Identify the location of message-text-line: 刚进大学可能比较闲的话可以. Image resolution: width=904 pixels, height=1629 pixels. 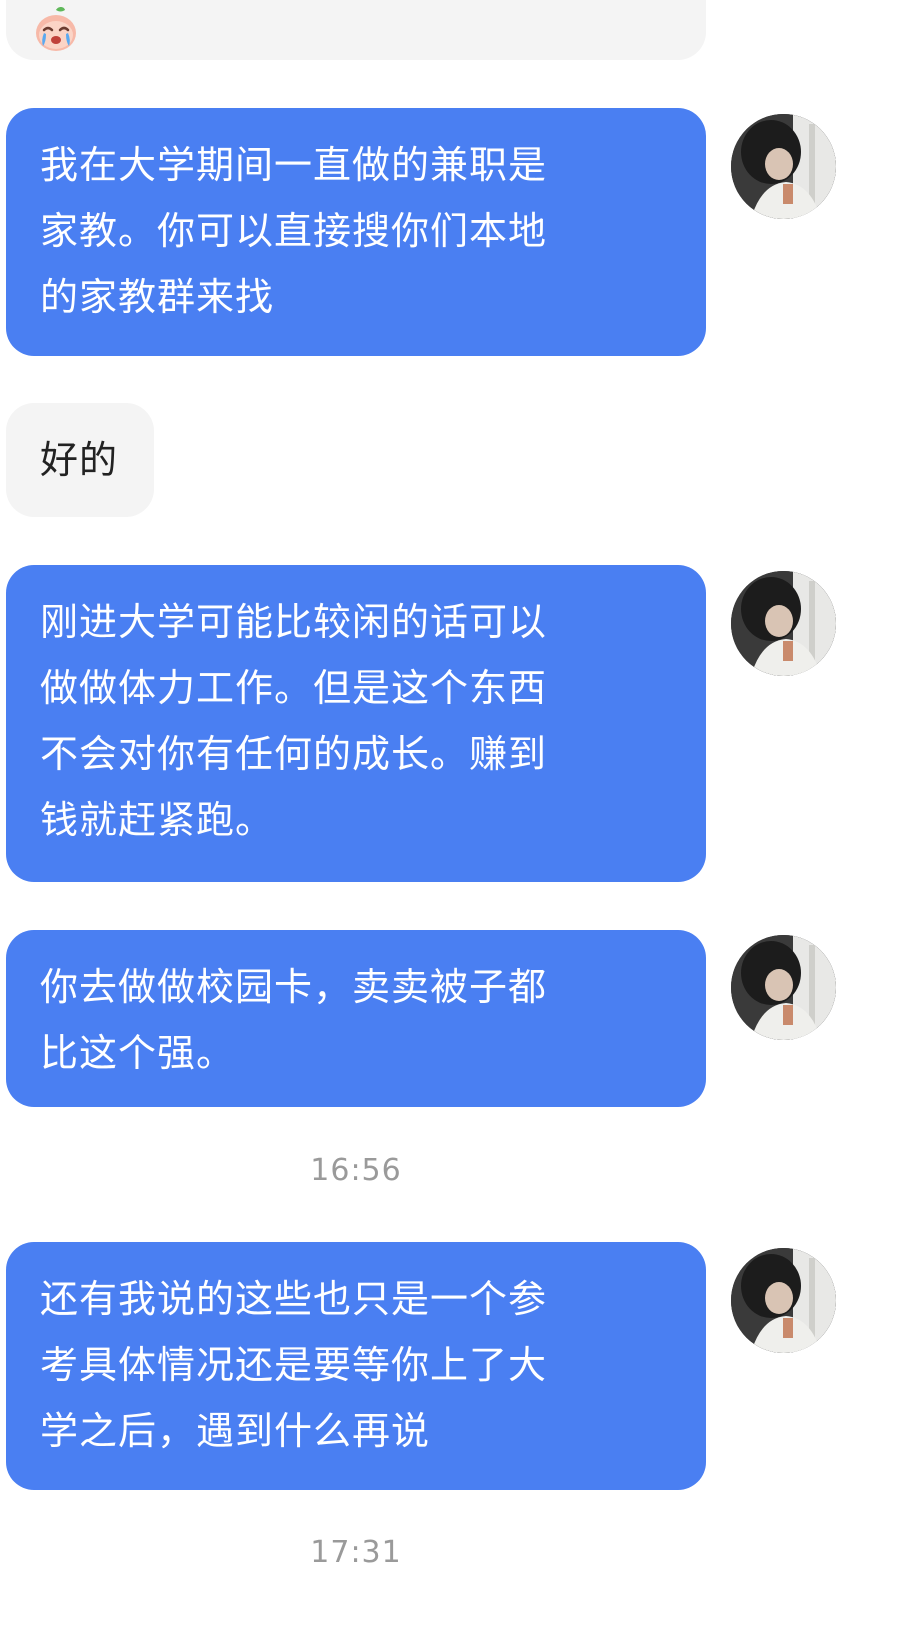
(294, 622).